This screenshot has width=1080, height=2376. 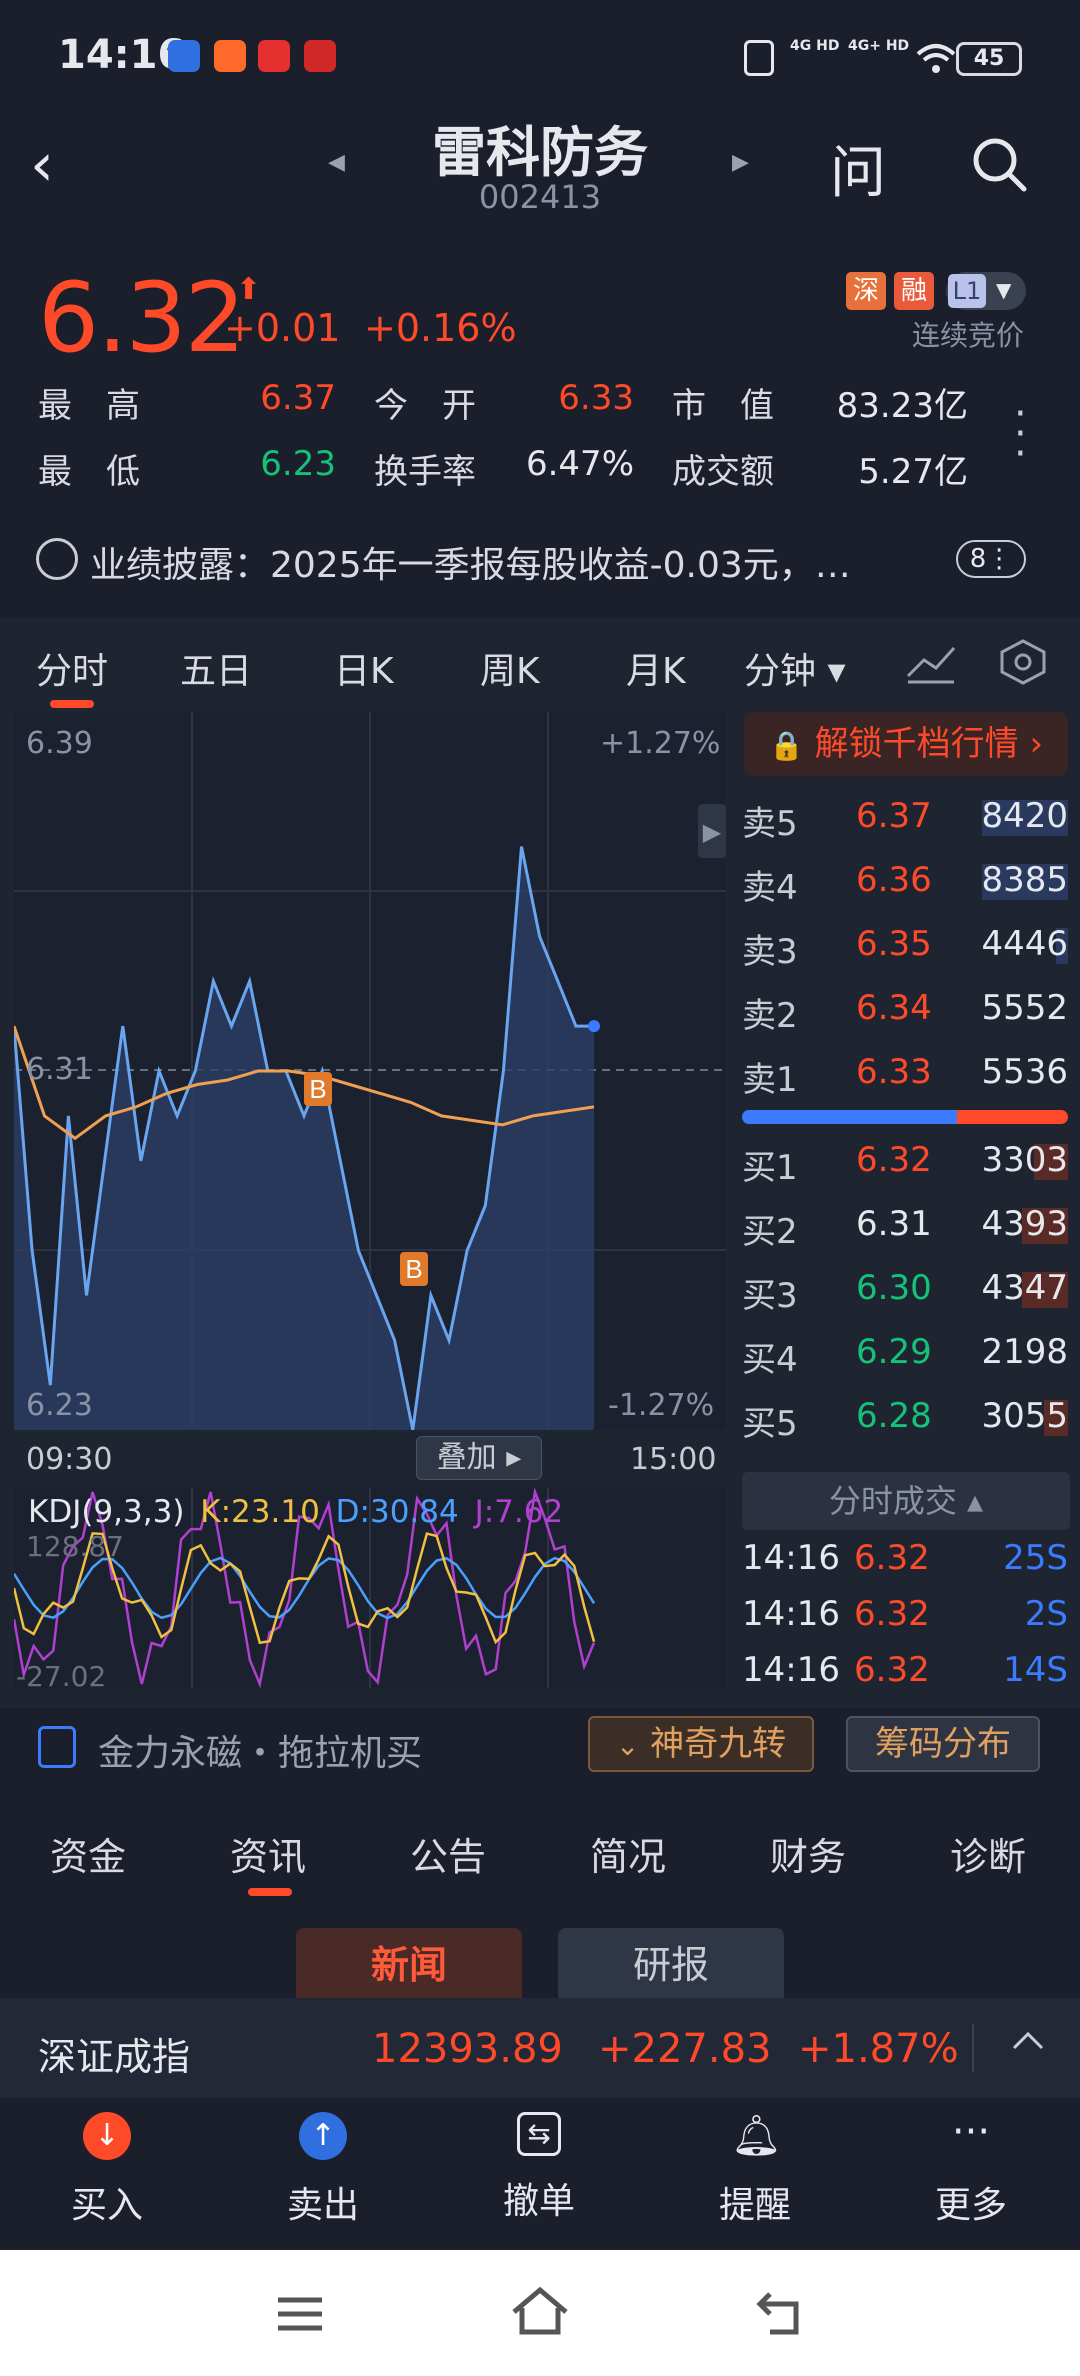 I want to click on status-time: 14:16, so click(x=122, y=55).